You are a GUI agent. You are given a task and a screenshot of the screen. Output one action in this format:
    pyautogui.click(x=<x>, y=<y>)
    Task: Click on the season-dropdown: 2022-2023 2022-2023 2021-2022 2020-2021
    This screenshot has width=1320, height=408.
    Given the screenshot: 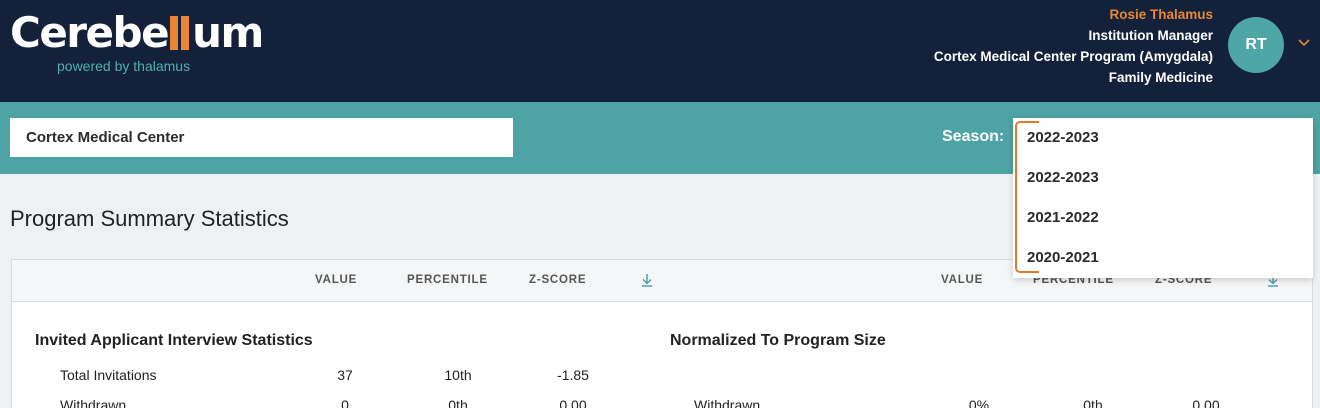 What is the action you would take?
    pyautogui.click(x=1163, y=198)
    